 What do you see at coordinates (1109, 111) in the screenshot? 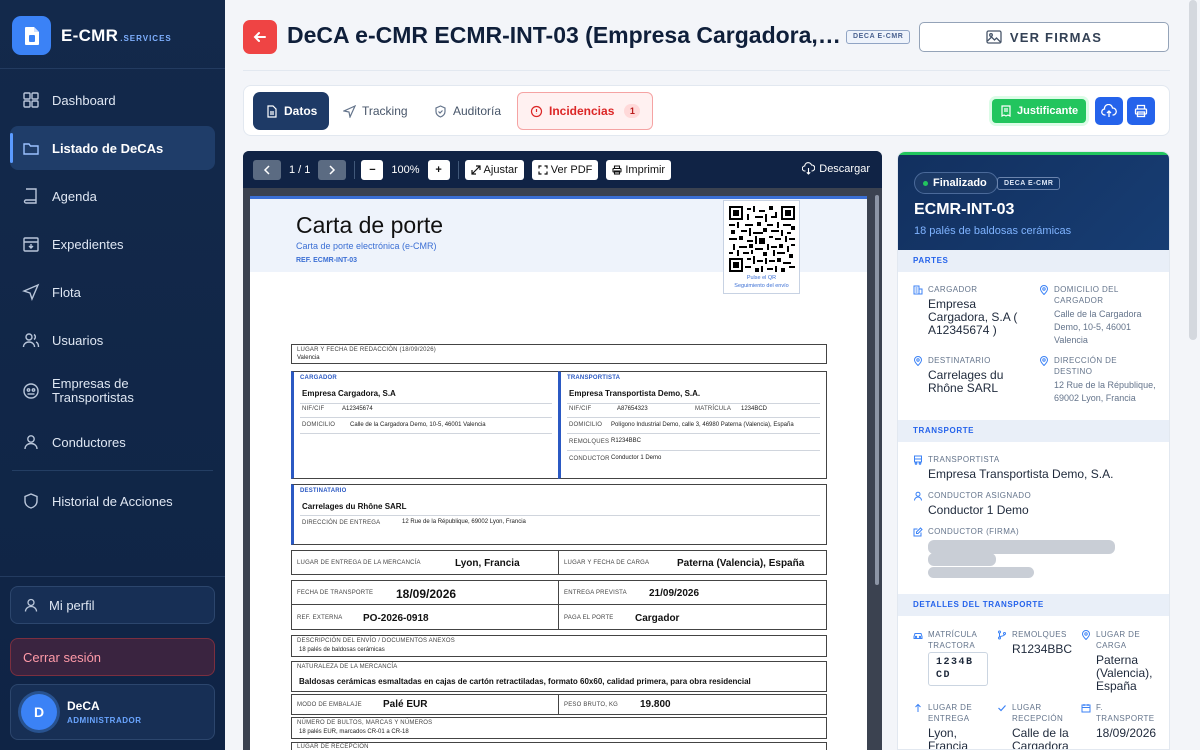
I see `upload-button` at bounding box center [1109, 111].